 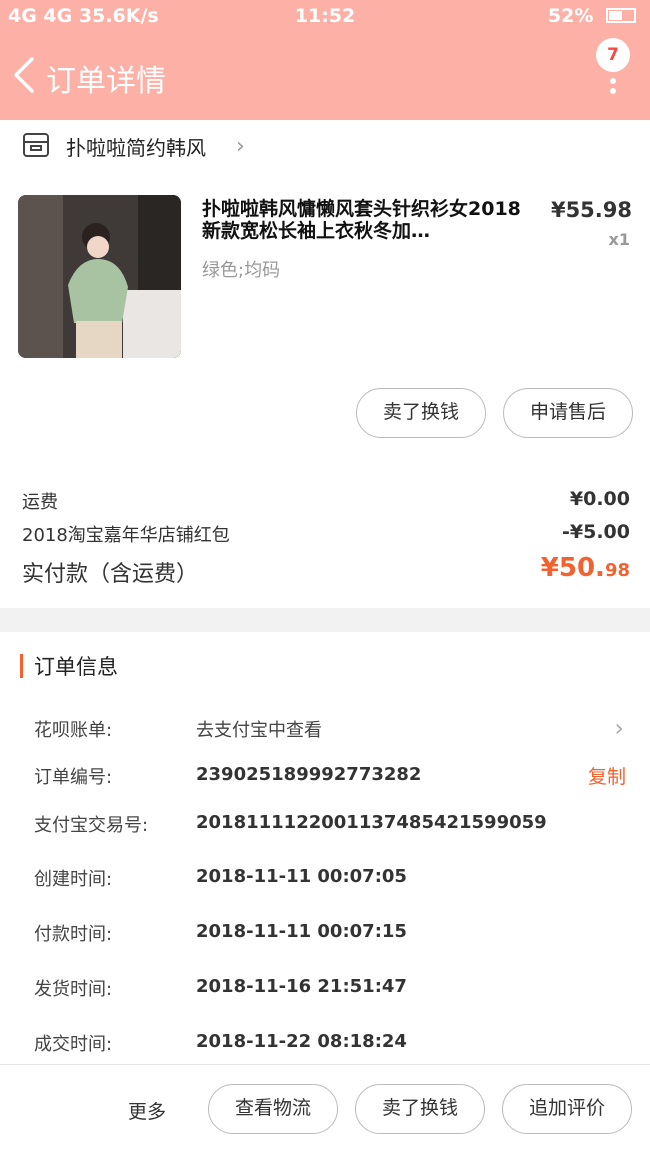 What do you see at coordinates (607, 775) in the screenshot?
I see `copy-button: 复制` at bounding box center [607, 775].